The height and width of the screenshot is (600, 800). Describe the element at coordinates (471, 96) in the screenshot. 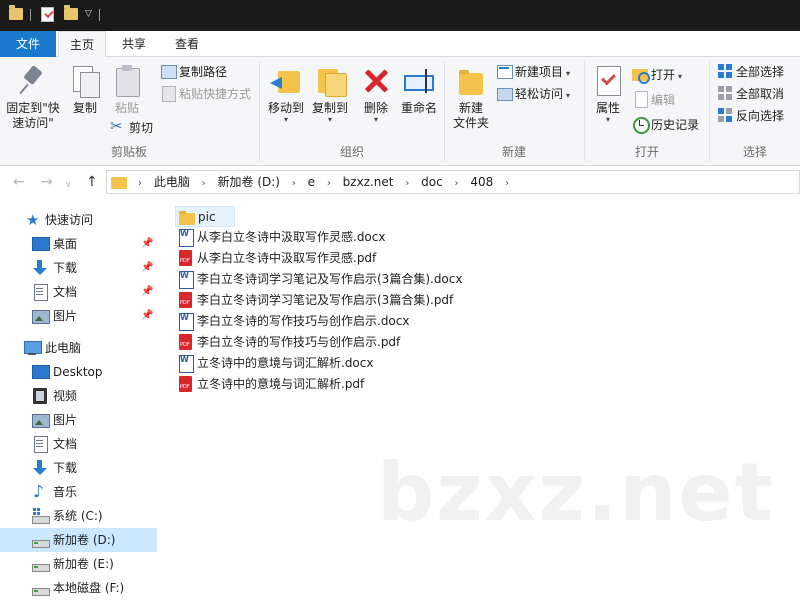

I see `new-folder-button: 新建 文件夹` at that location.